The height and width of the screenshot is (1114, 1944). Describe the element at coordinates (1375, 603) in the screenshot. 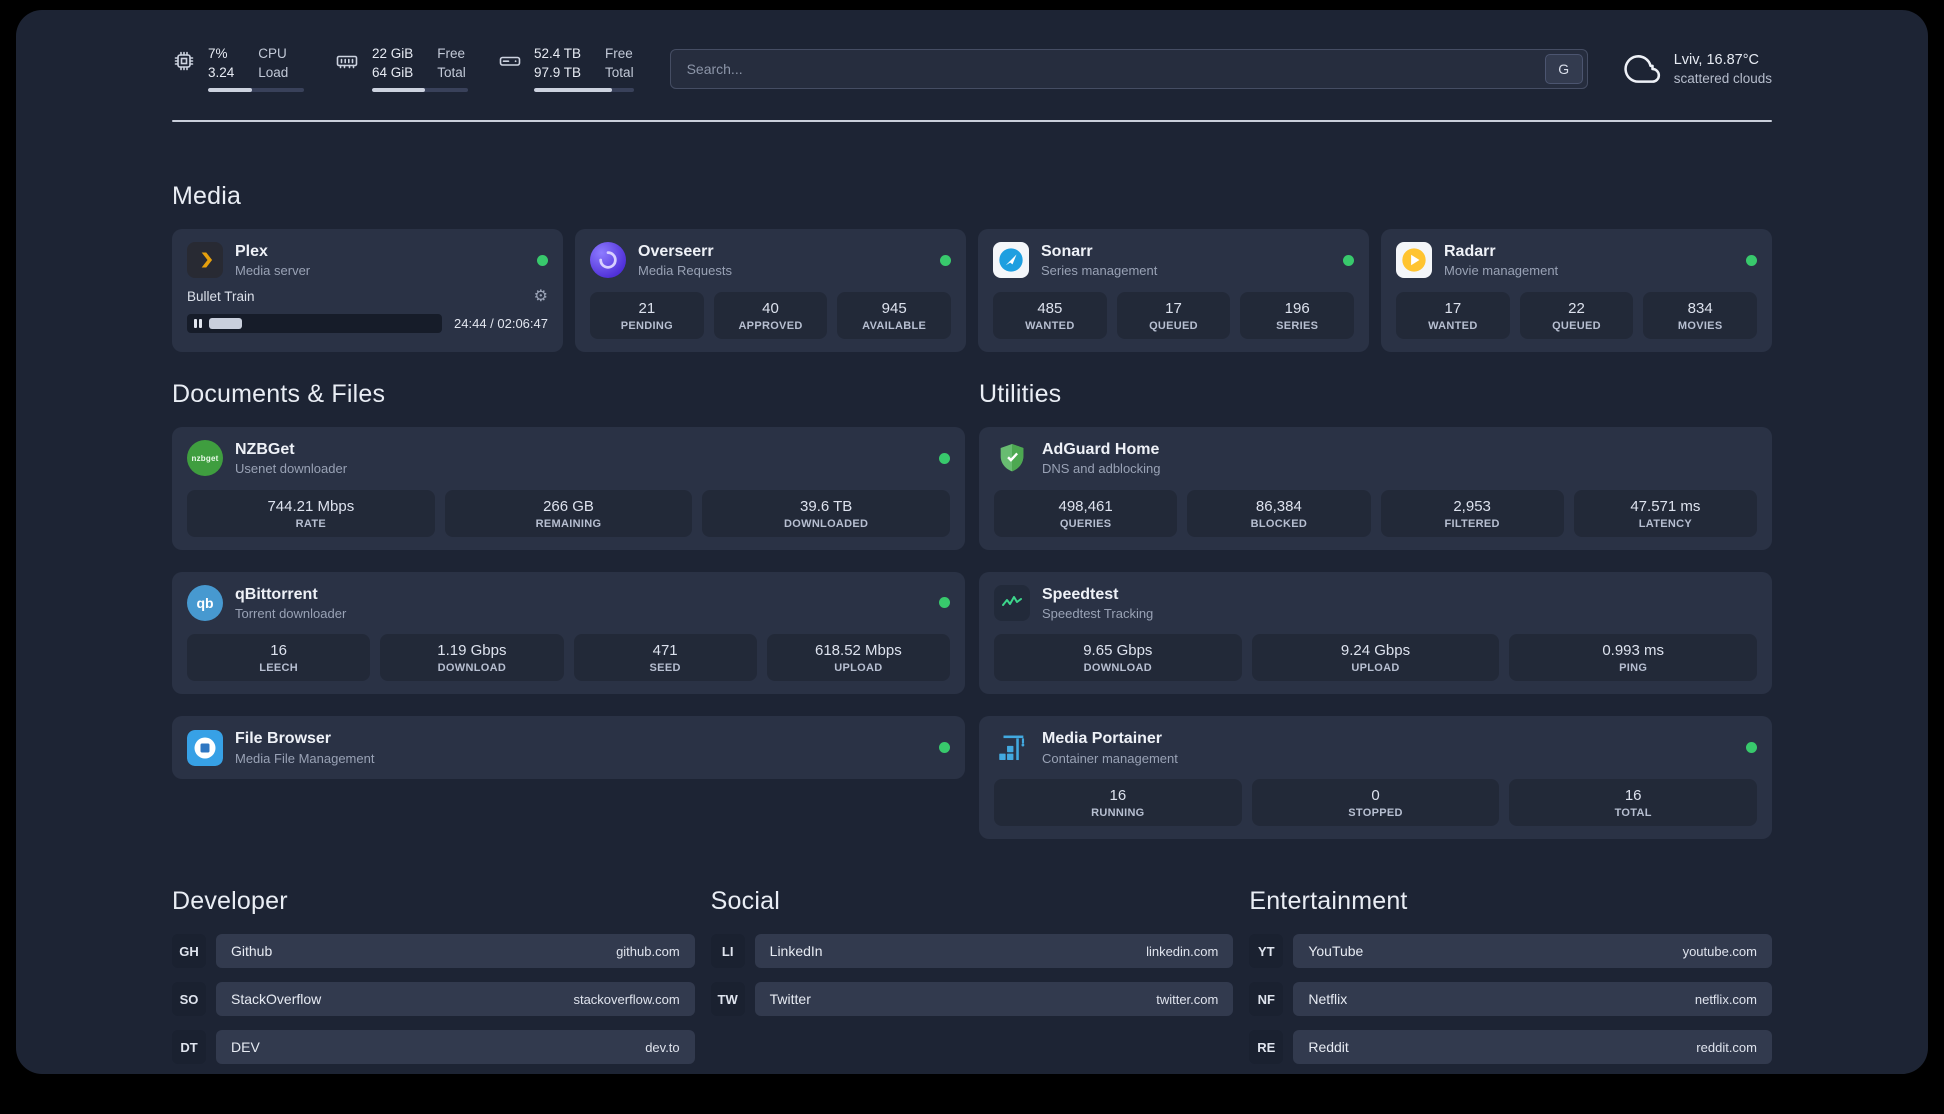

I see `speedtest-header: Speedtest Speedtest Tracking` at that location.